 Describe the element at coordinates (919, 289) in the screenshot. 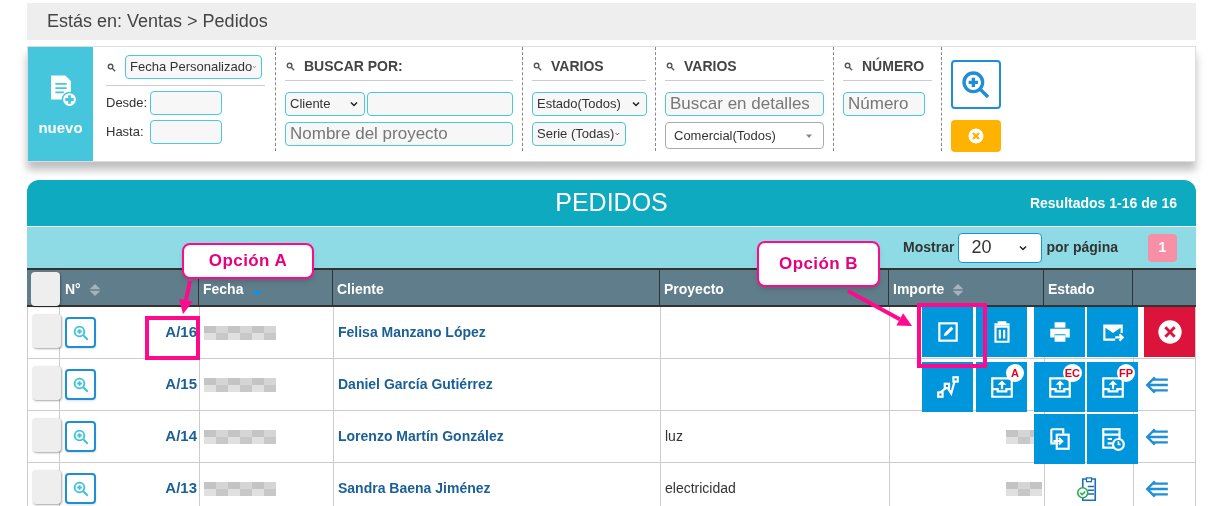

I see `column-header: Importe` at that location.